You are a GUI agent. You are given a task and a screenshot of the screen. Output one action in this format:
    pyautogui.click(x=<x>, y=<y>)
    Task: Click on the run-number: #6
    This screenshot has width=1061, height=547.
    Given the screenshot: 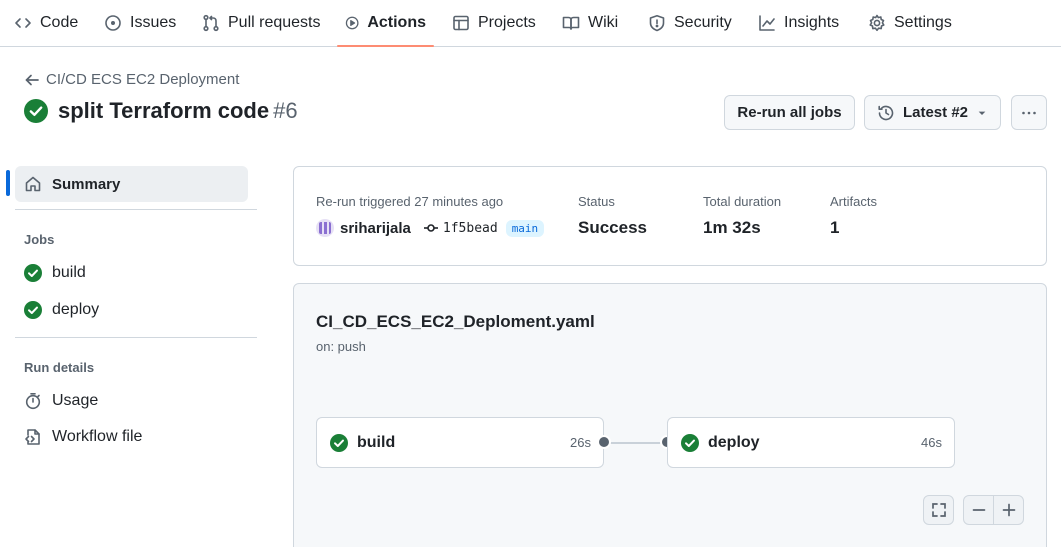 What is the action you would take?
    pyautogui.click(x=285, y=110)
    